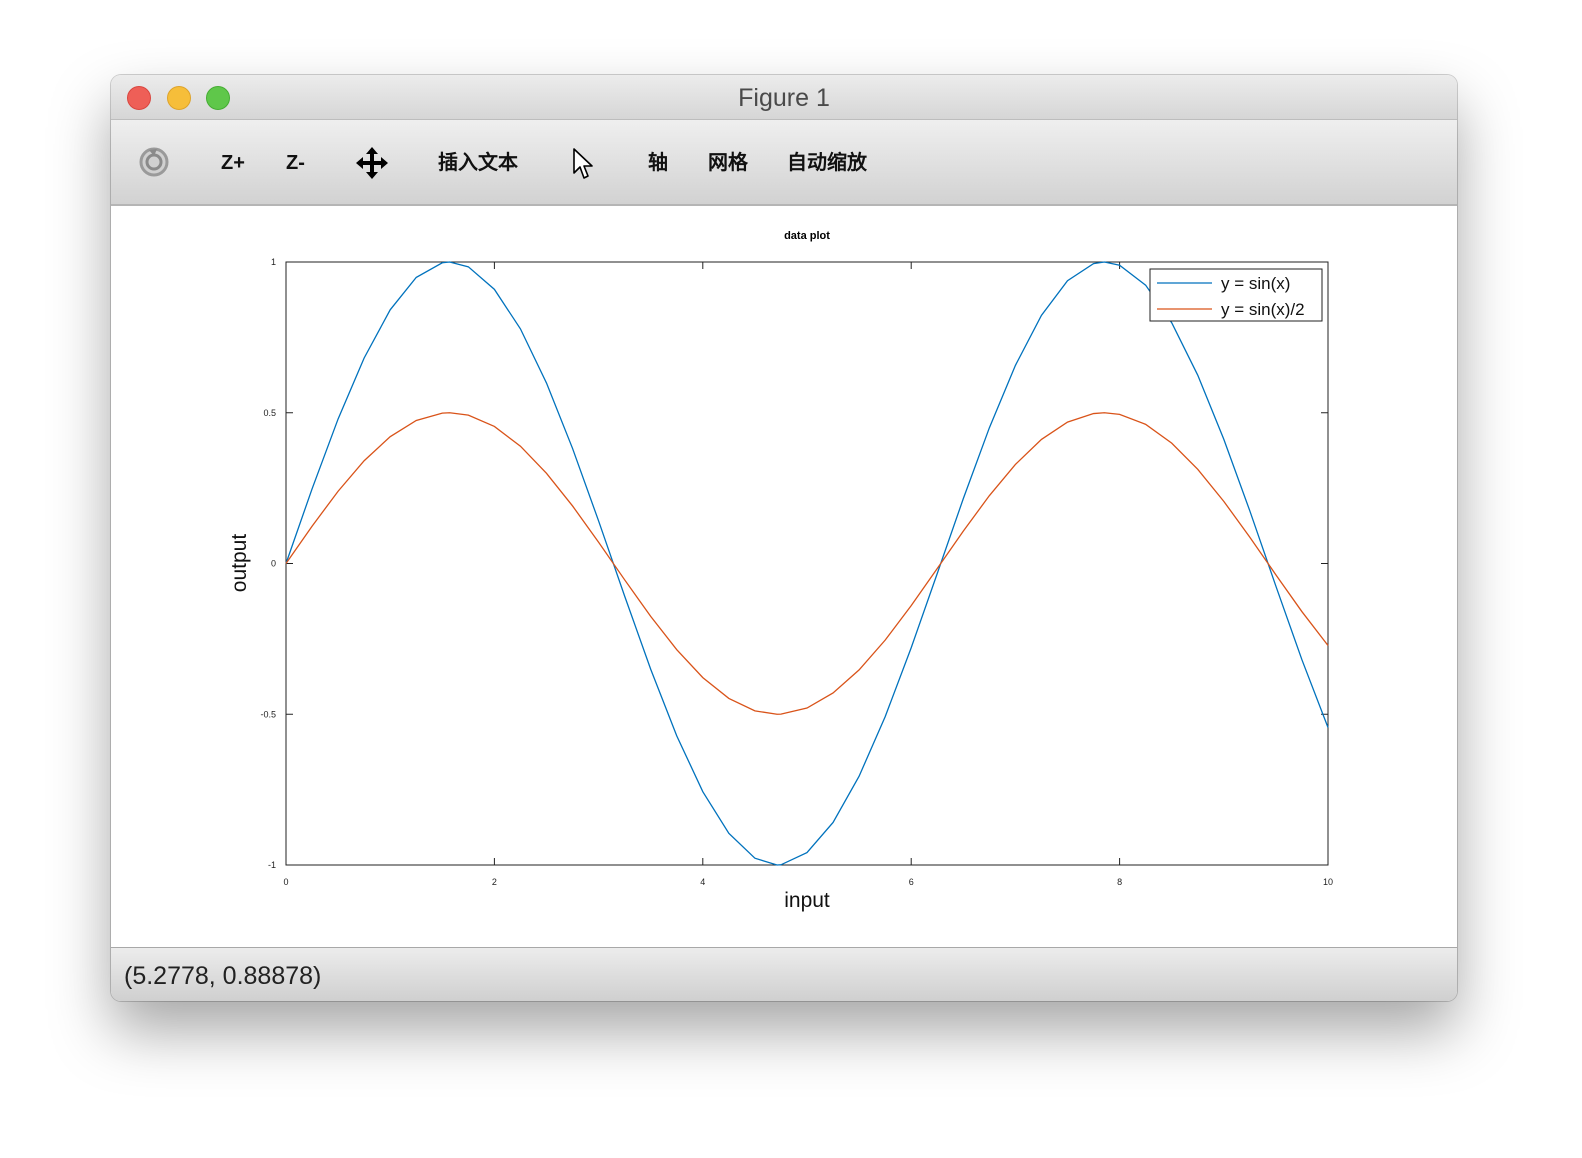 This screenshot has height=1158, width=1582. I want to click on chart-title: data plot, so click(807, 236).